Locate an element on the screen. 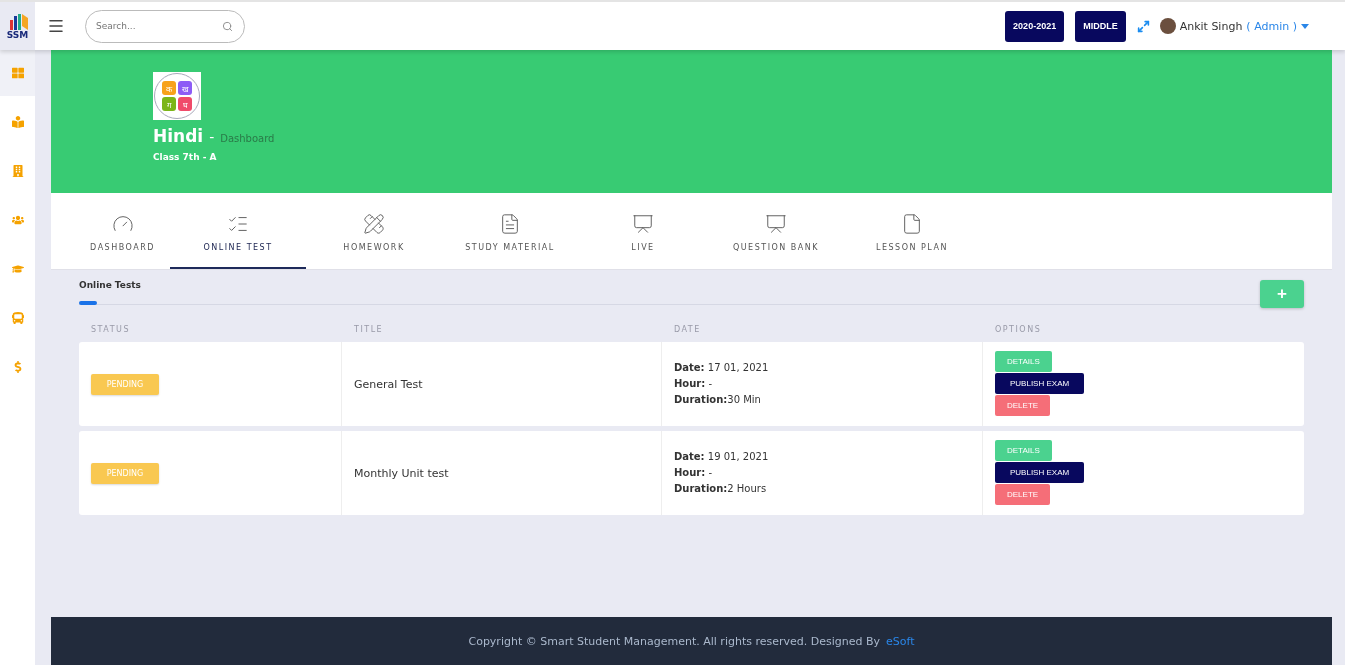  subject-name: Hindi is located at coordinates (178, 136).